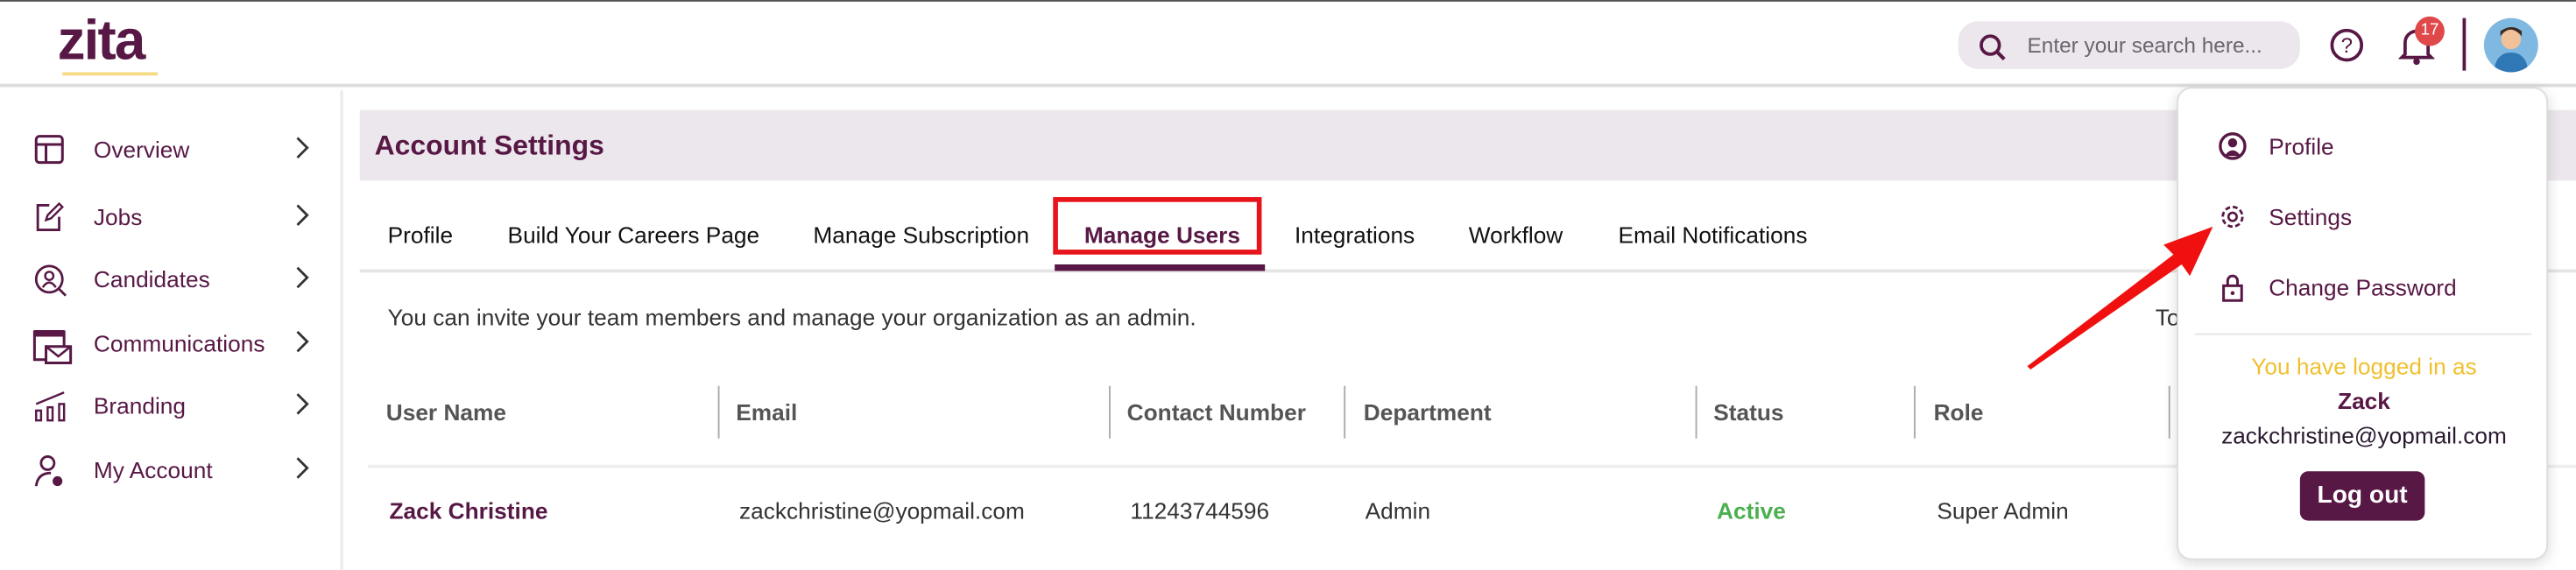  I want to click on tab-build-careers-page: Build Your Careers Page, so click(634, 235).